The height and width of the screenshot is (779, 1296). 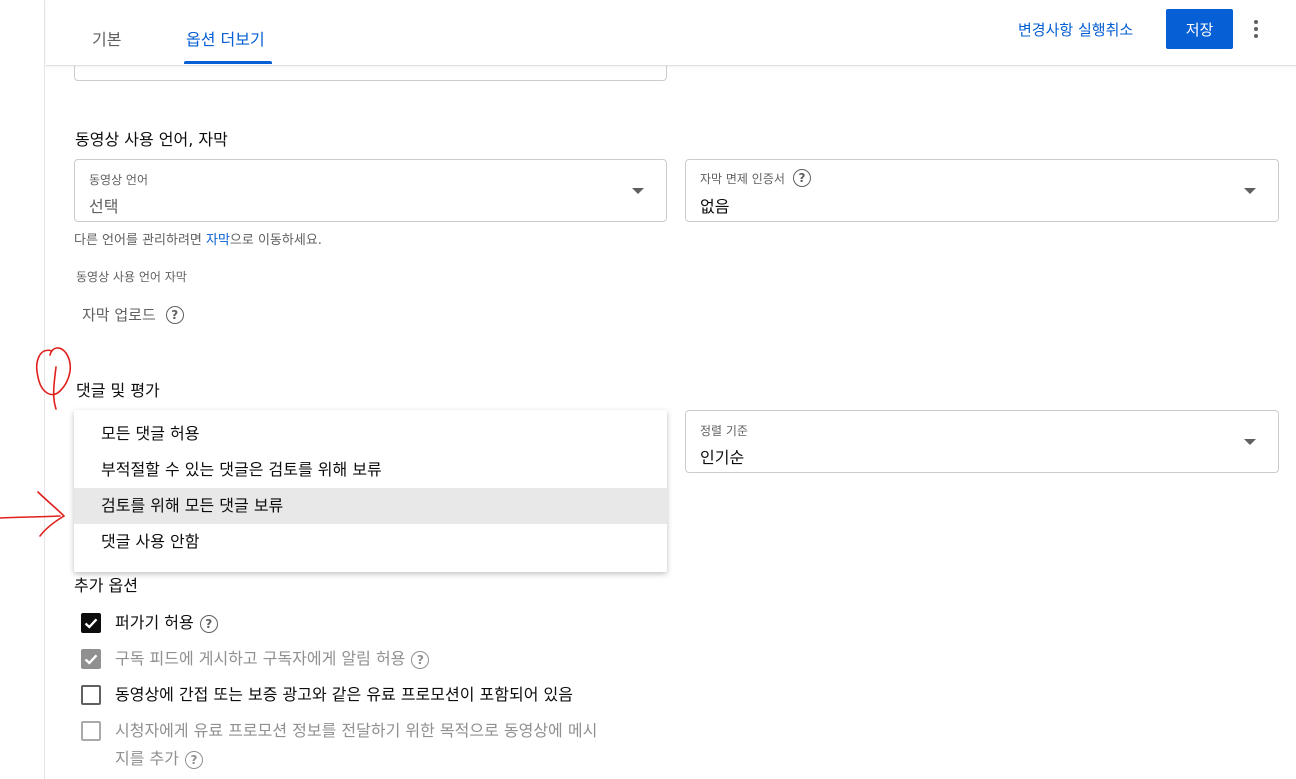 What do you see at coordinates (370, 190) in the screenshot?
I see `video-language-select: 동영상 언어 선택` at bounding box center [370, 190].